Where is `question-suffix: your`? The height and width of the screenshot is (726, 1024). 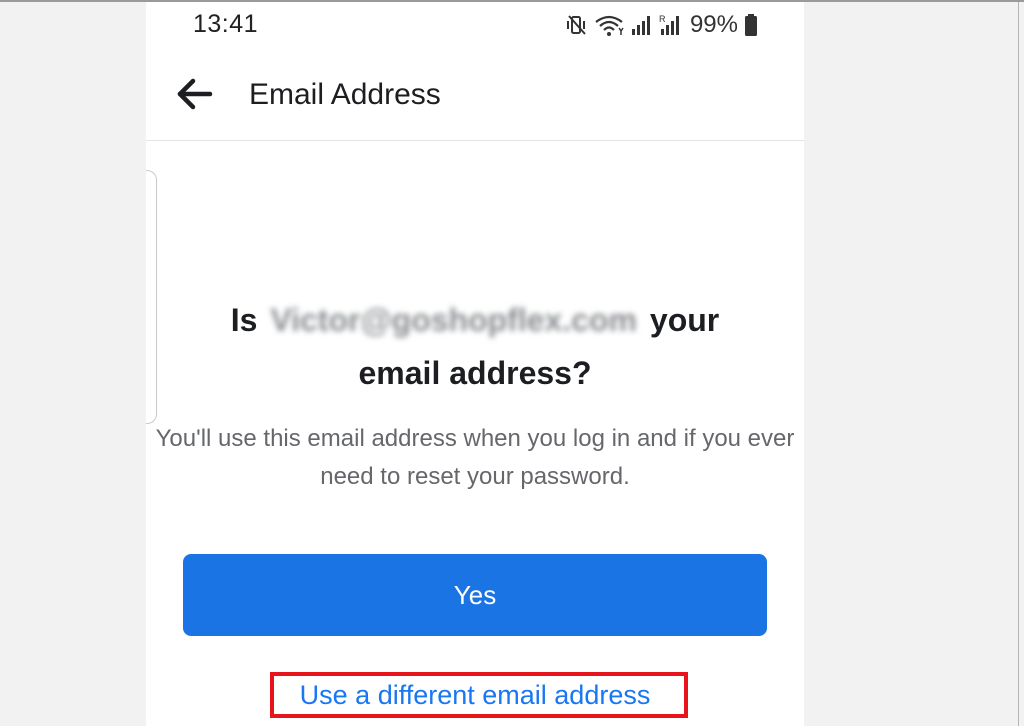
question-suffix: your is located at coordinates (684, 320).